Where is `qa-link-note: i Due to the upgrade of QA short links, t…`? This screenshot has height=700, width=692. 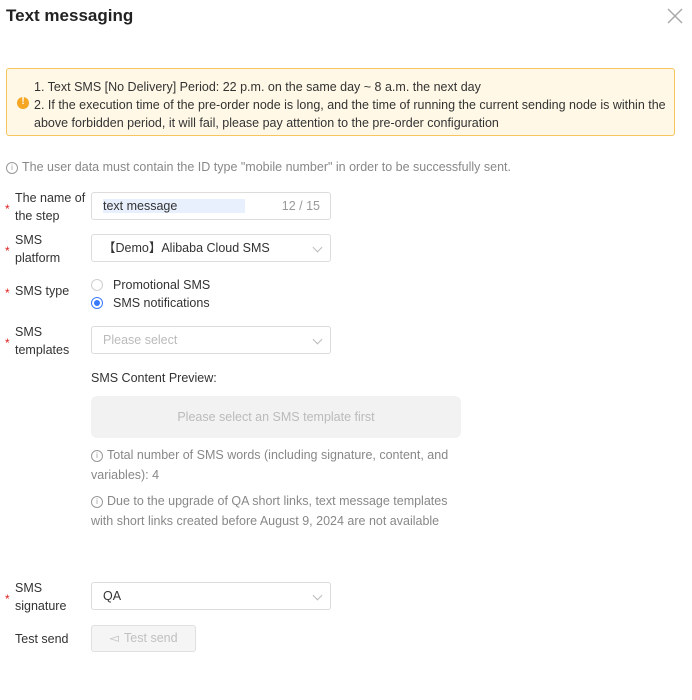 qa-link-note: i Due to the upgrade of QA short links, t… is located at coordinates (278, 511).